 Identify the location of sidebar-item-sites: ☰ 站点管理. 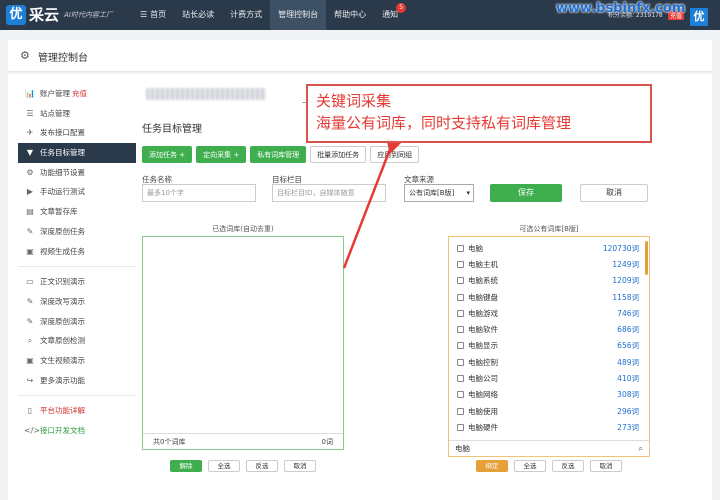
(77, 114).